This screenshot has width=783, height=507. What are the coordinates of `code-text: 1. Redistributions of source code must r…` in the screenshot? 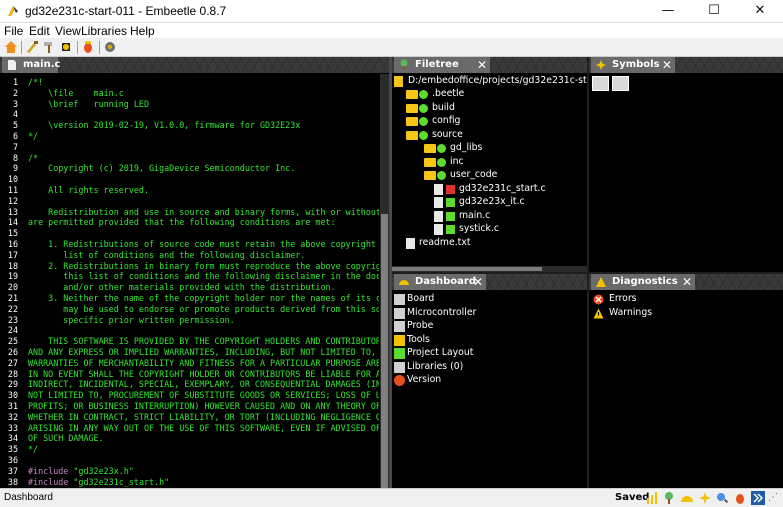 It's located at (203, 244).